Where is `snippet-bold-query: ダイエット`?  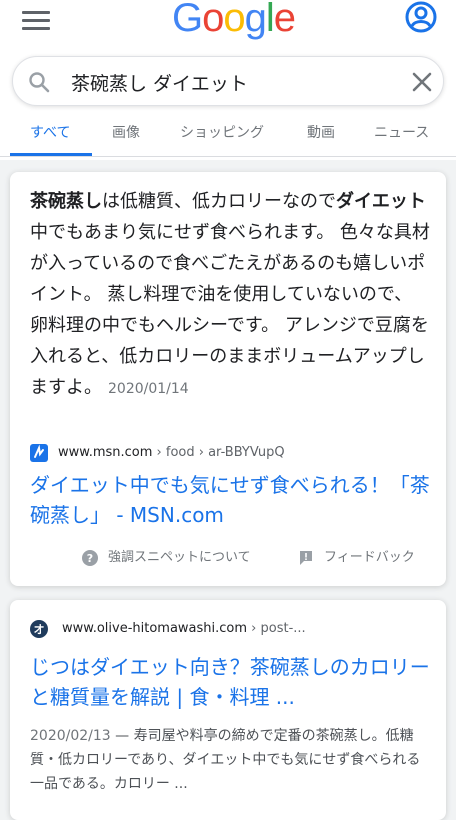
snippet-bold-query: ダイエット is located at coordinates (381, 201).